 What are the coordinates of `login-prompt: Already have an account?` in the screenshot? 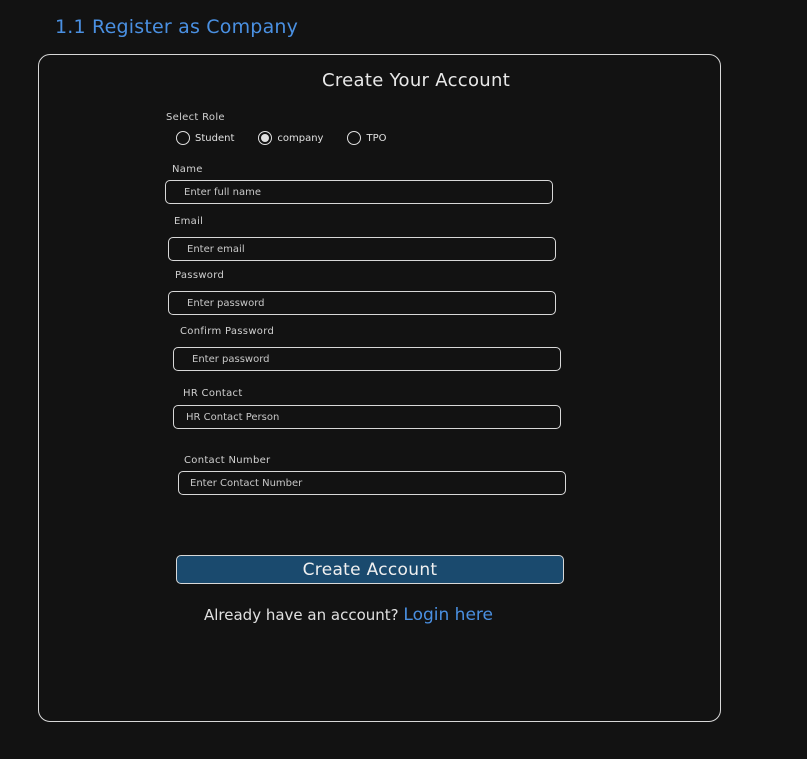 It's located at (301, 615).